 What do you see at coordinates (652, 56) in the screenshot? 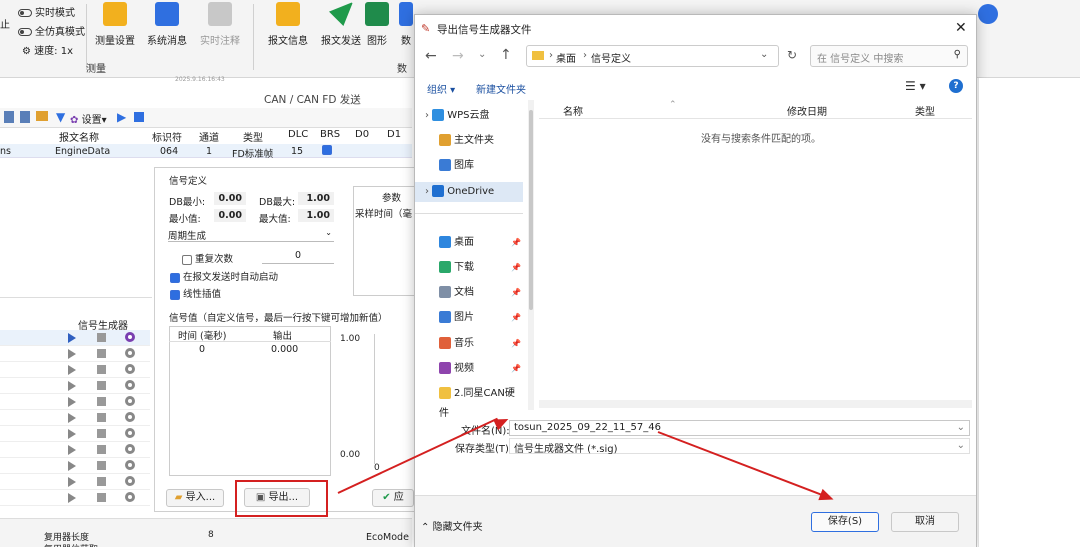
I see `address-bar: › 桌面 › 信号定义 ⌄` at bounding box center [652, 56].